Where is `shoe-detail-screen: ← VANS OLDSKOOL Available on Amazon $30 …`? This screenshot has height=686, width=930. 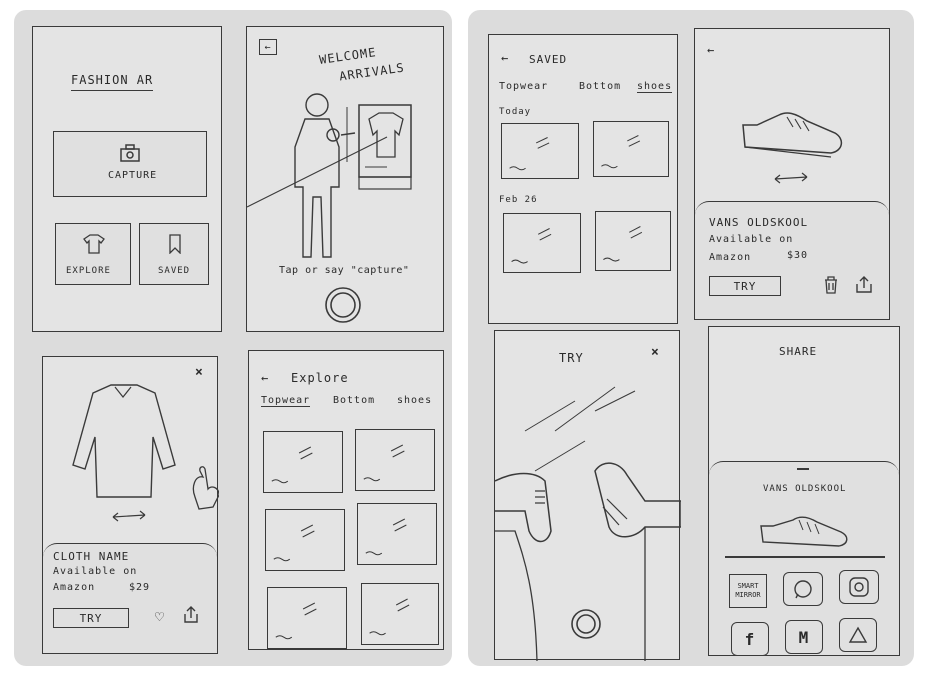
shoe-detail-screen: ← VANS OLDSKOOL Available on Amazon $30 … is located at coordinates (792, 174).